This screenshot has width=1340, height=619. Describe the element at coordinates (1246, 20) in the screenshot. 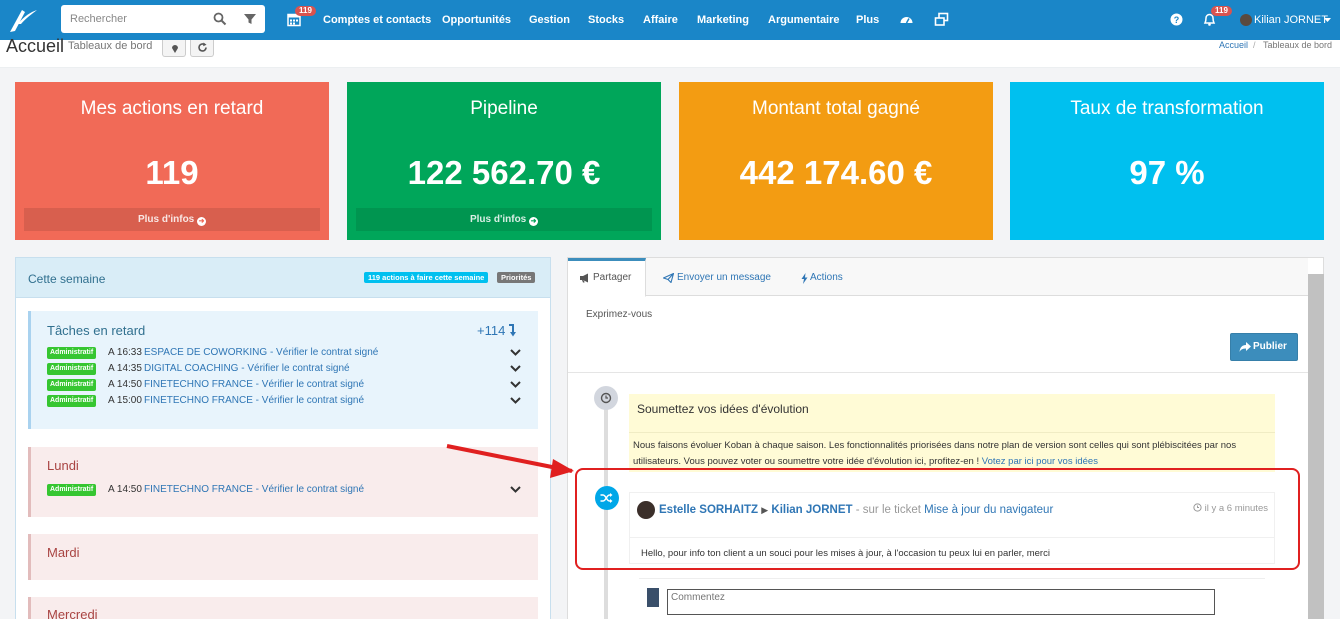

I see `user-avatar` at that location.